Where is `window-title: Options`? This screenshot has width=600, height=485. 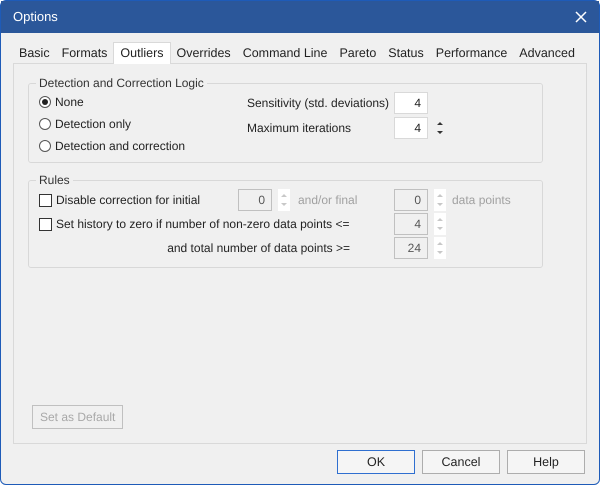
window-title: Options is located at coordinates (35, 17).